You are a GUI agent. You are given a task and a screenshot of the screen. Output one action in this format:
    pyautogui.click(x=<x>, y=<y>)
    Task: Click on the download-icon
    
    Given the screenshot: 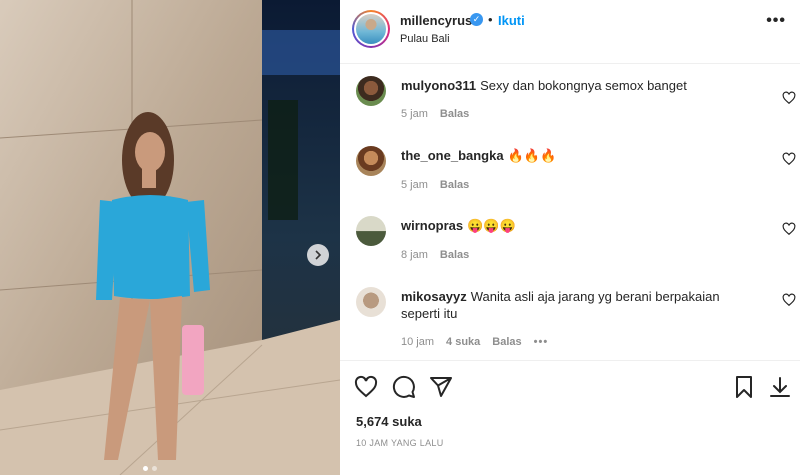 What is the action you would take?
    pyautogui.click(x=780, y=387)
    